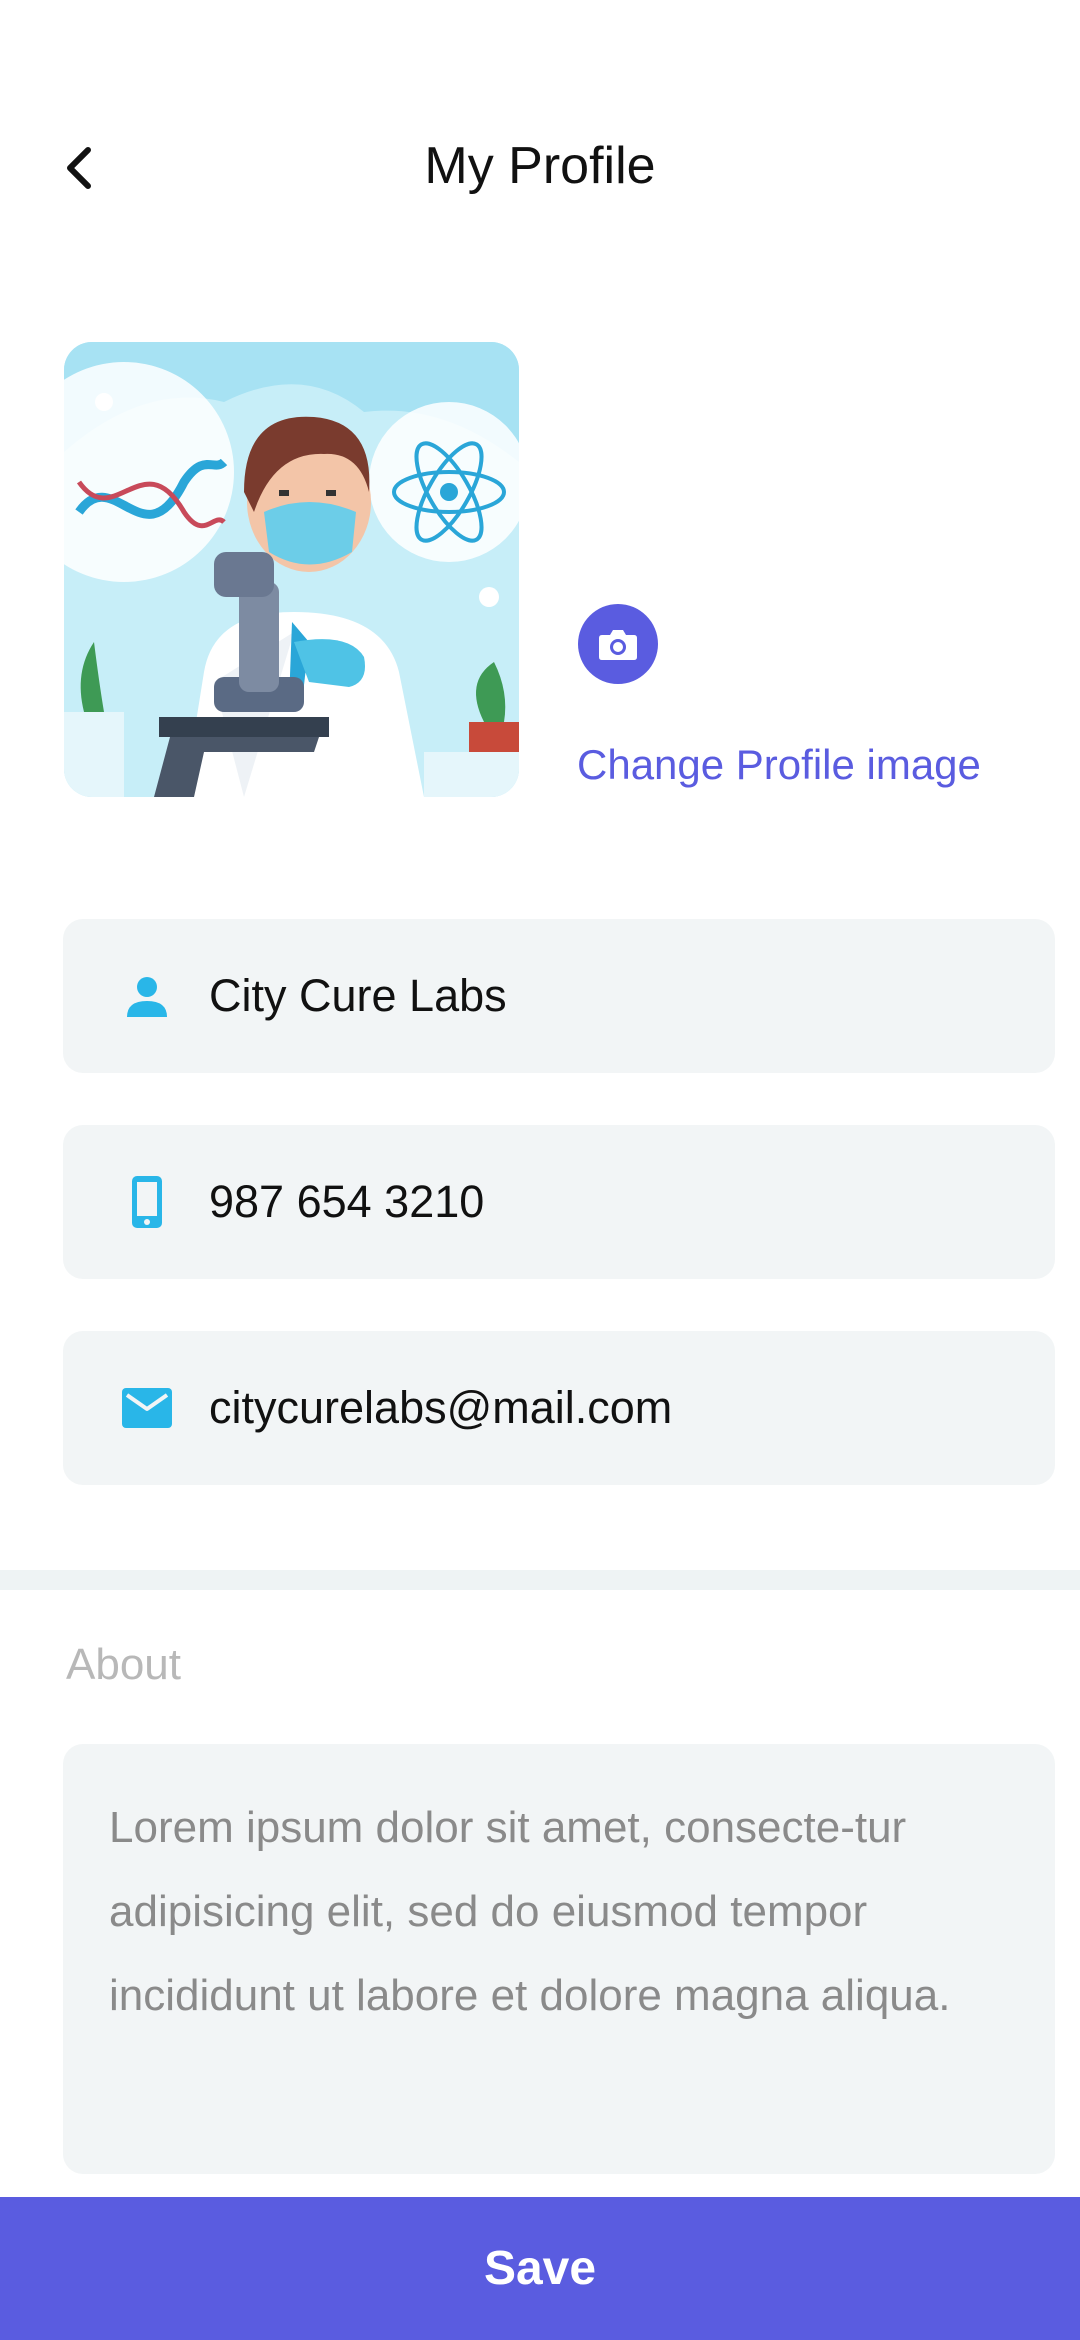 This screenshot has height=2340, width=1080. I want to click on page-title: My Profile, so click(540, 166).